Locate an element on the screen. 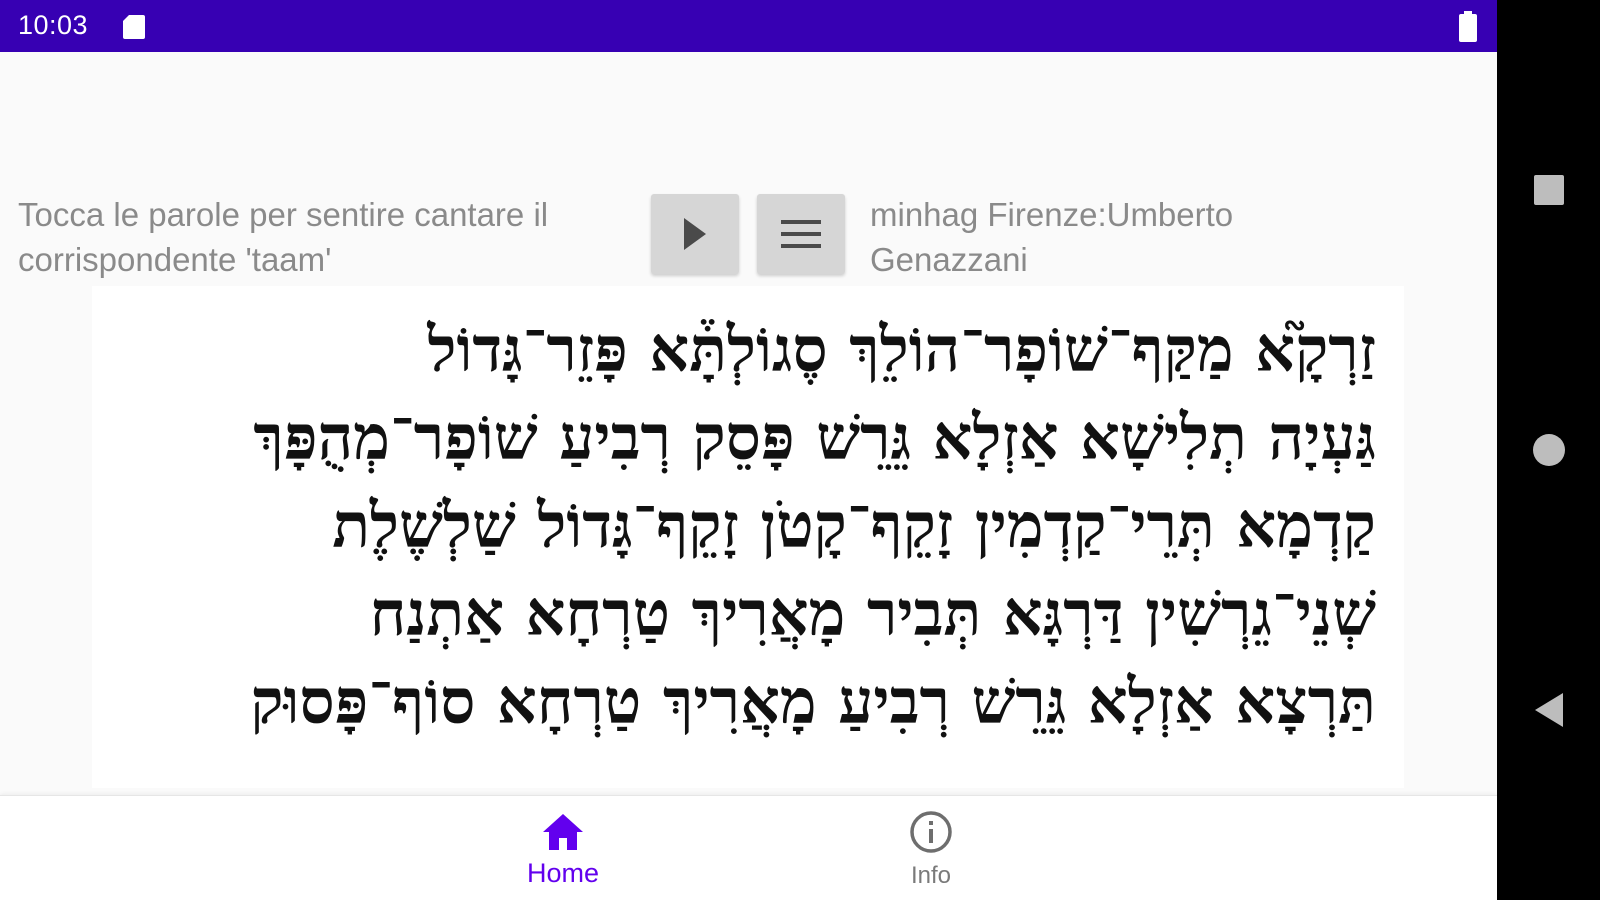 The image size is (1600, 900). battery-icon is located at coordinates (1468, 26).